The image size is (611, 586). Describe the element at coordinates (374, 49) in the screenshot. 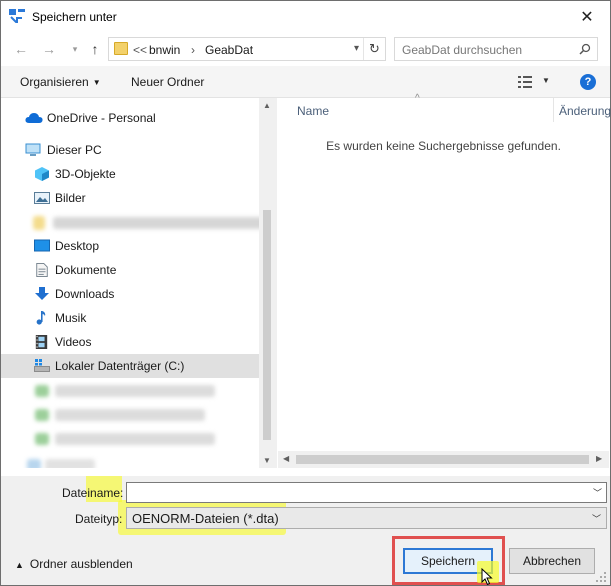

I see `refresh-icon: ↻` at that location.